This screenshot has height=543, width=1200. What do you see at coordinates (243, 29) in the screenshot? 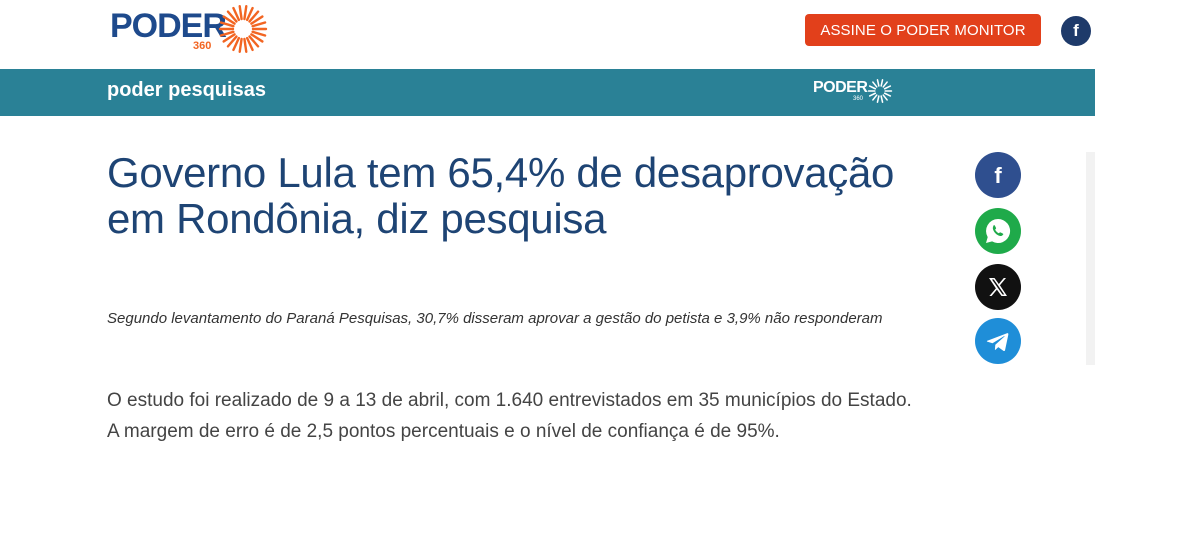
I see `sunburst-logo-icon` at bounding box center [243, 29].